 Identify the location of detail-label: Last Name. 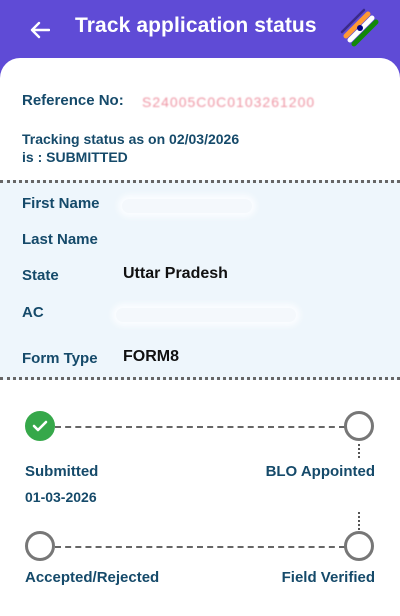
(60, 239).